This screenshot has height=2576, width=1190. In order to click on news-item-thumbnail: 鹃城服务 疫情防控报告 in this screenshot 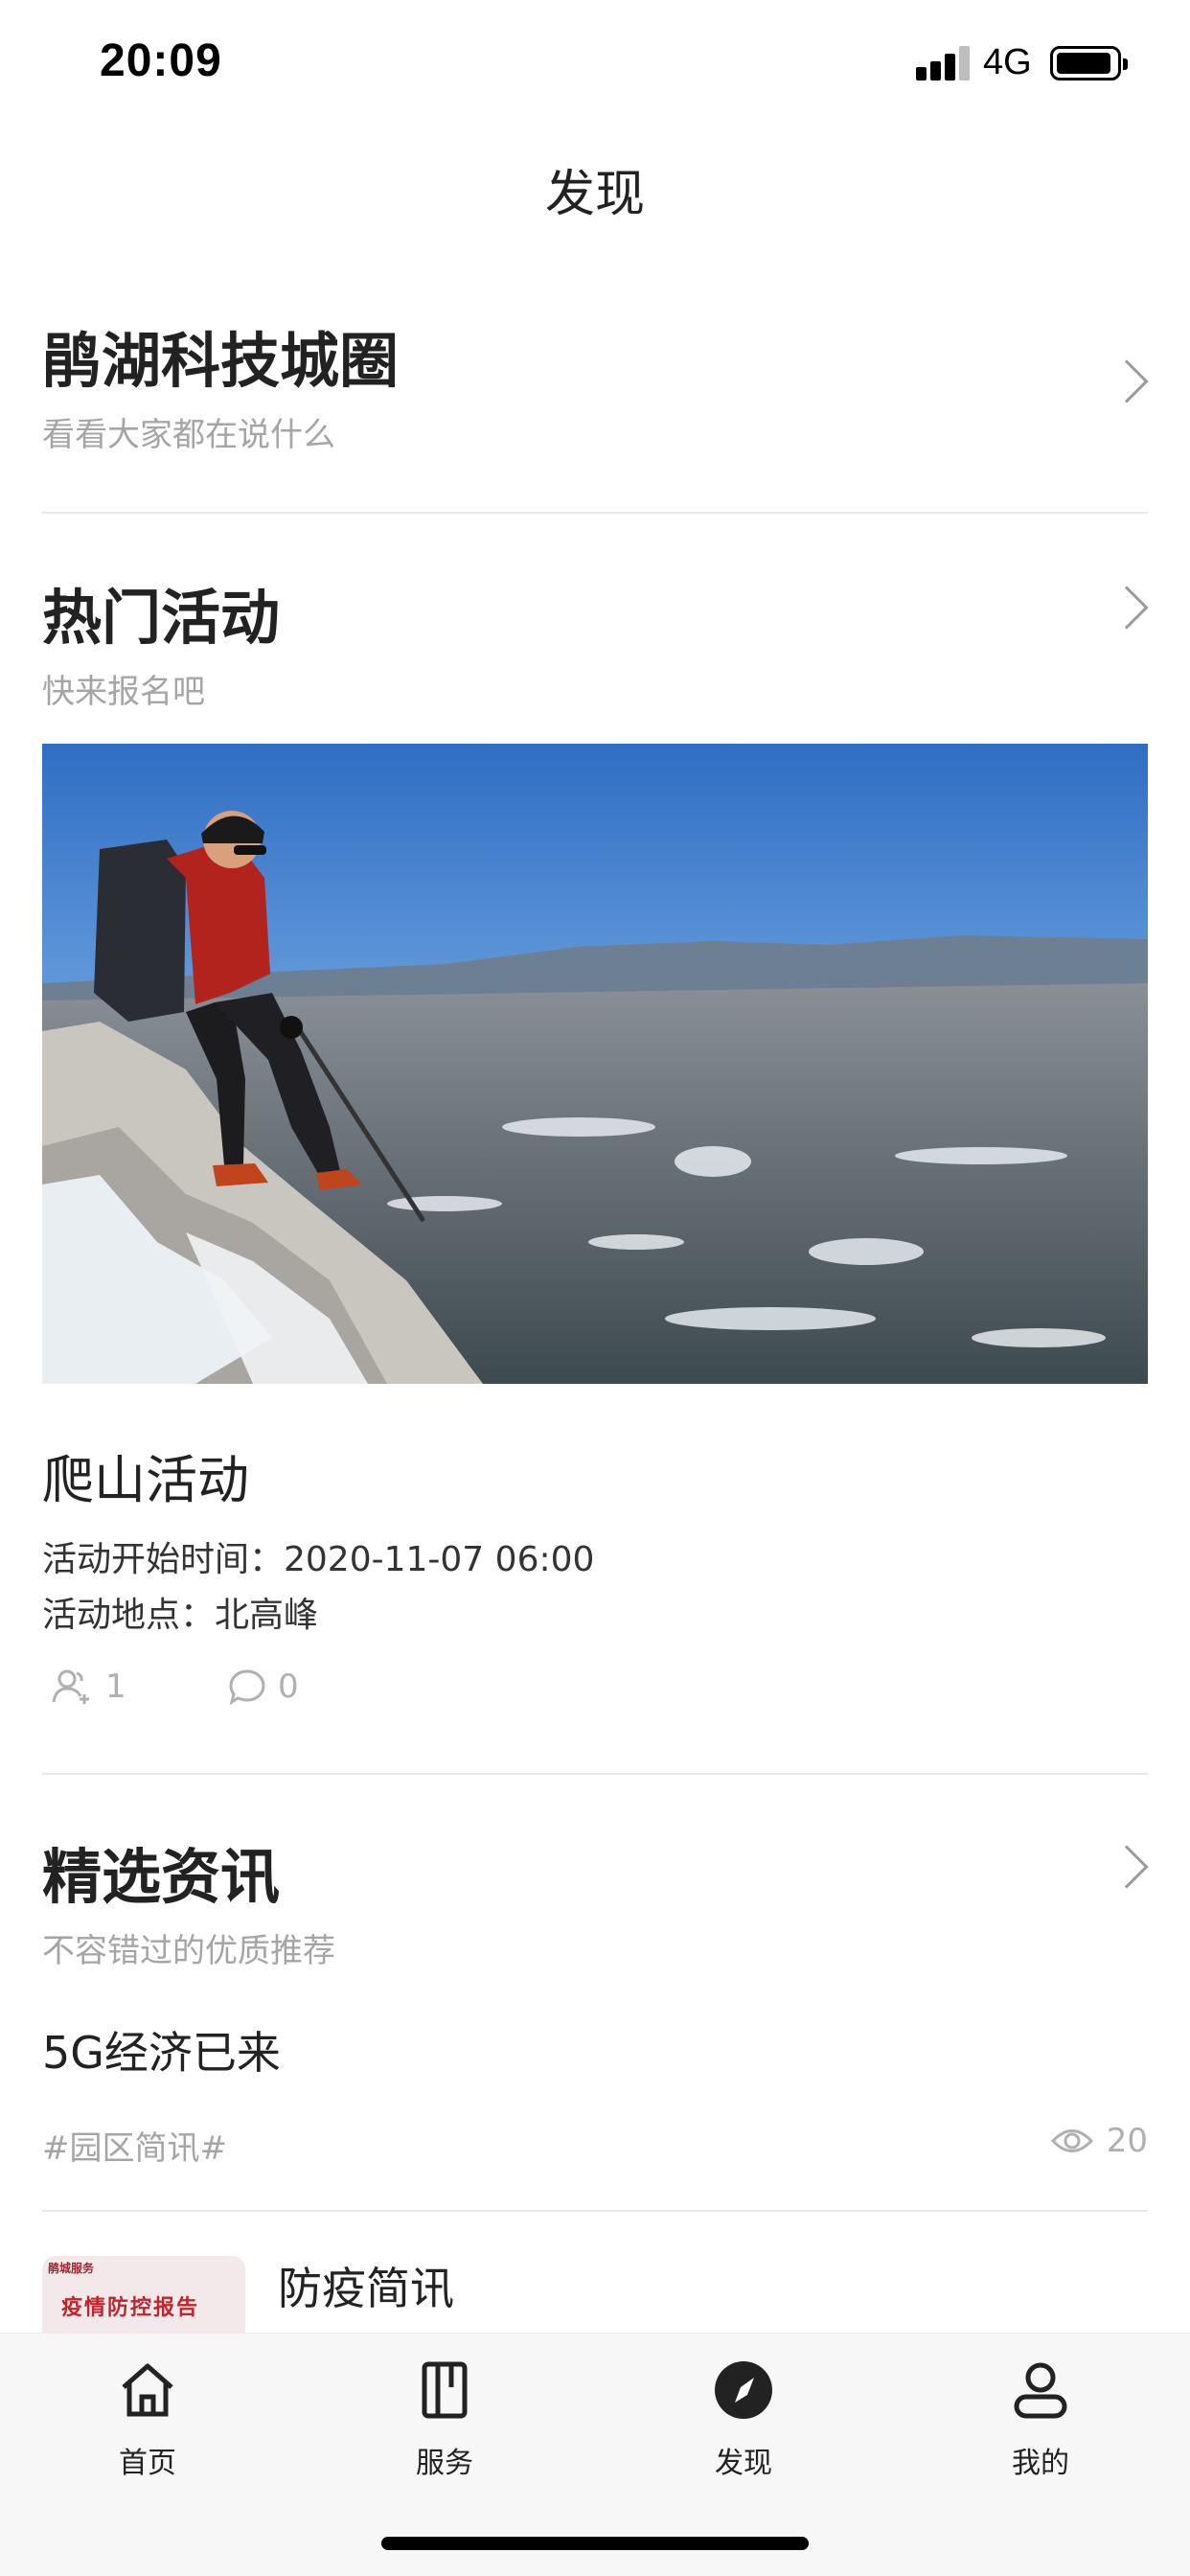, I will do `click(144, 2294)`.